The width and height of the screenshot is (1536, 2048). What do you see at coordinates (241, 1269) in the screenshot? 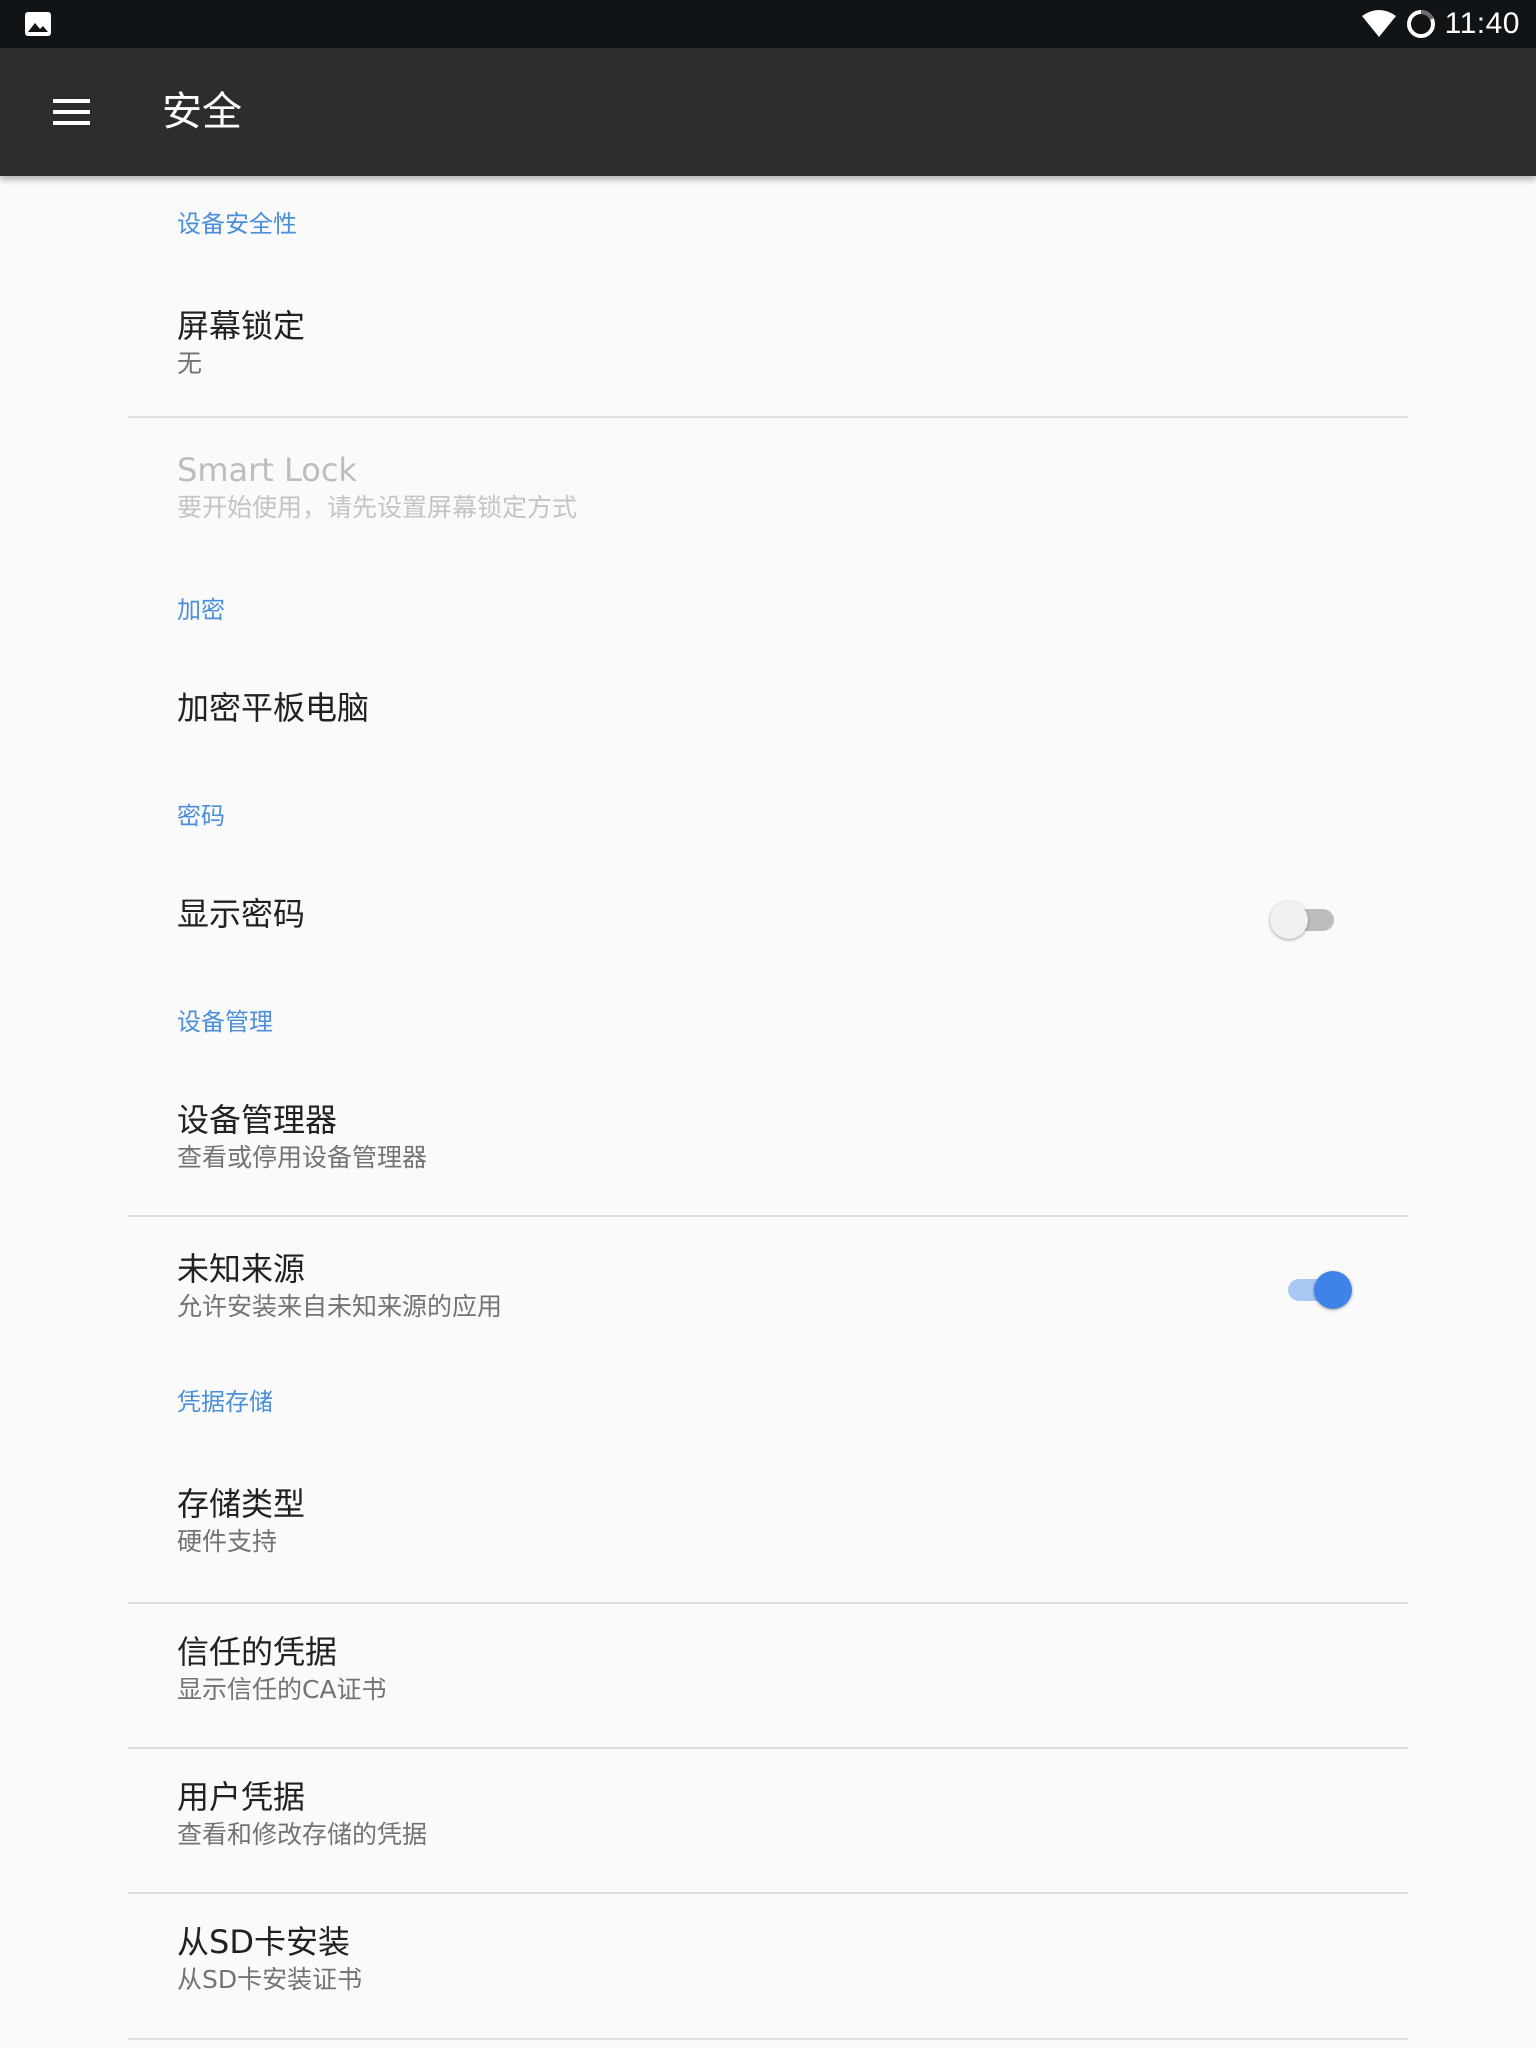
I see `pref-title: 未知来源` at bounding box center [241, 1269].